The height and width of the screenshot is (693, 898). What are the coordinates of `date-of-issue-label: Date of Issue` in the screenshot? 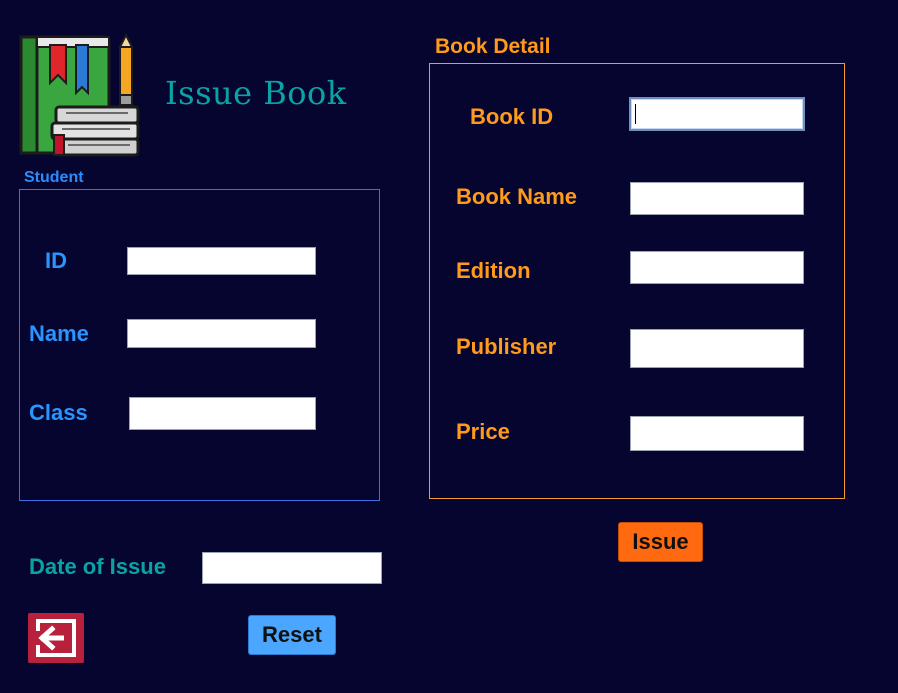 It's located at (97, 566).